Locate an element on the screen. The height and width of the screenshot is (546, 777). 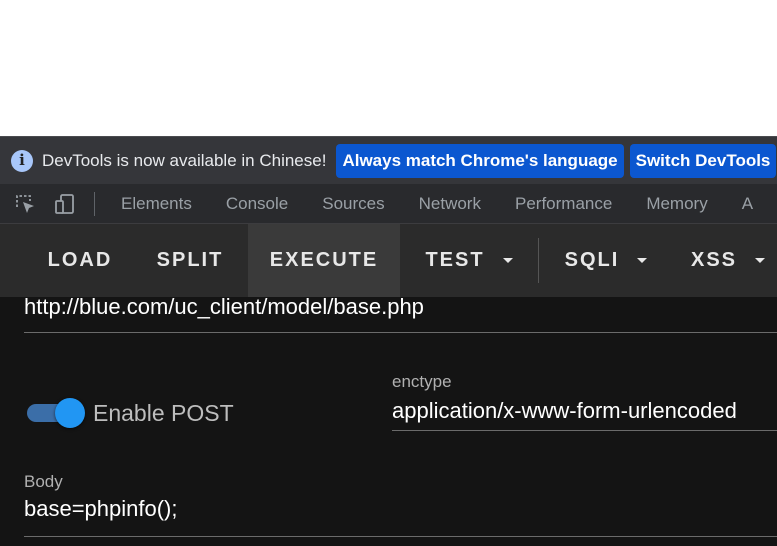
tab-performance: Performance is located at coordinates (563, 204).